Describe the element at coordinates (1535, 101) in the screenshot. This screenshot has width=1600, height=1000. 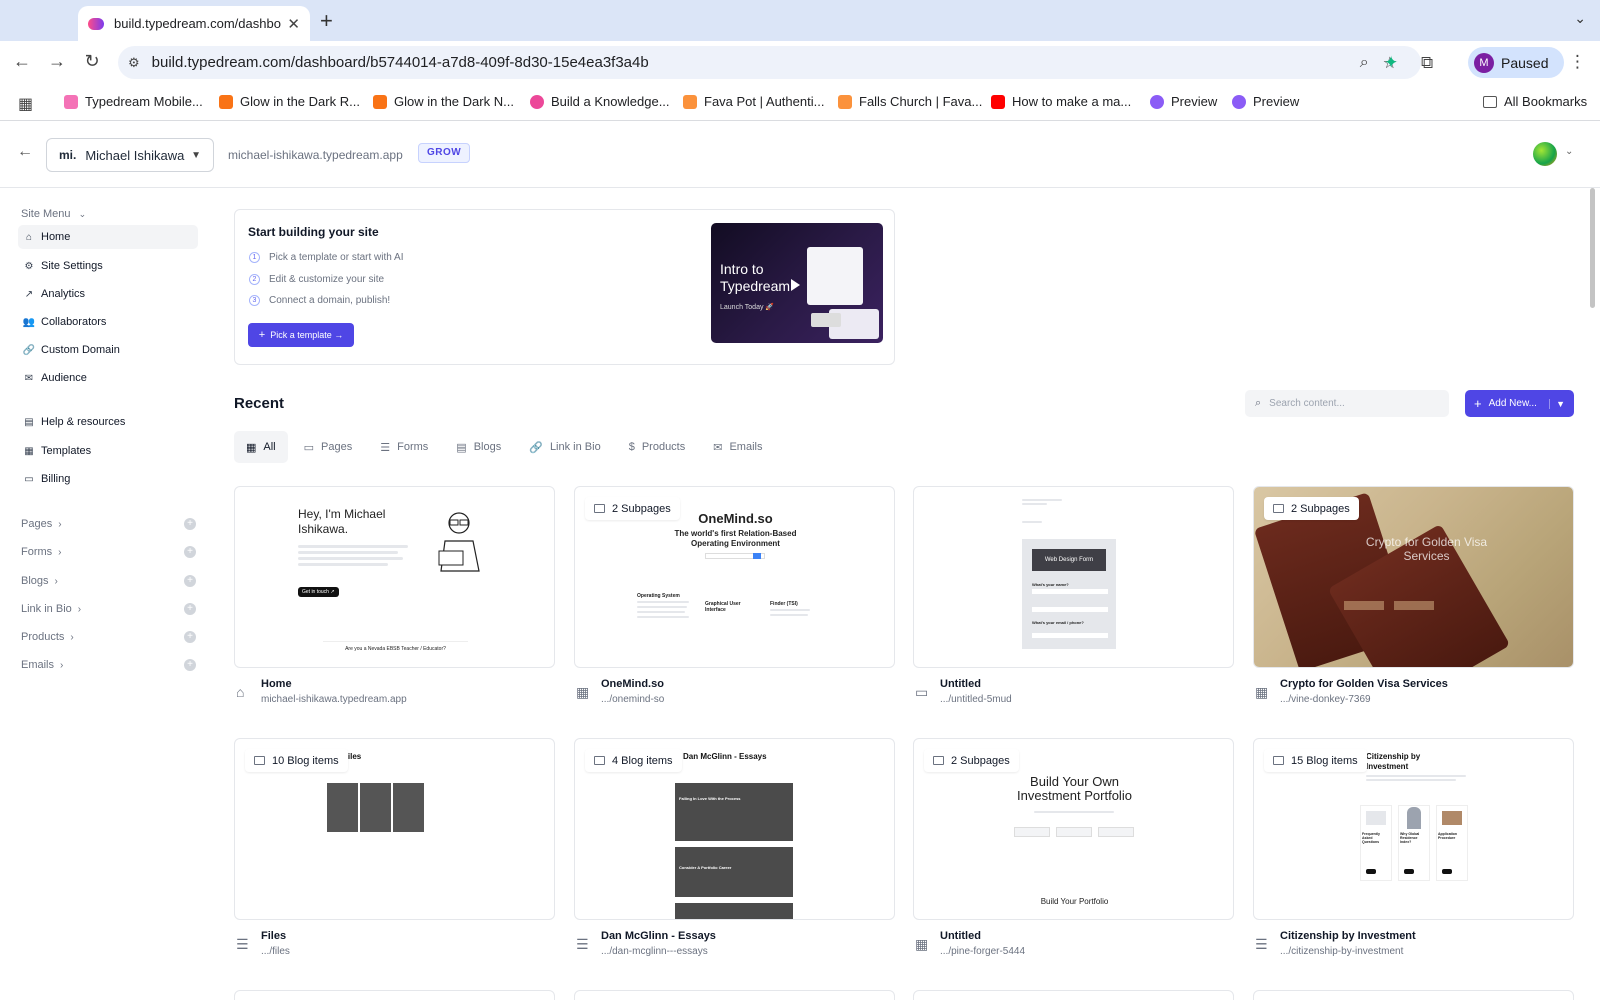
I see `all-bookmarks-folder: All Bookmarks` at that location.